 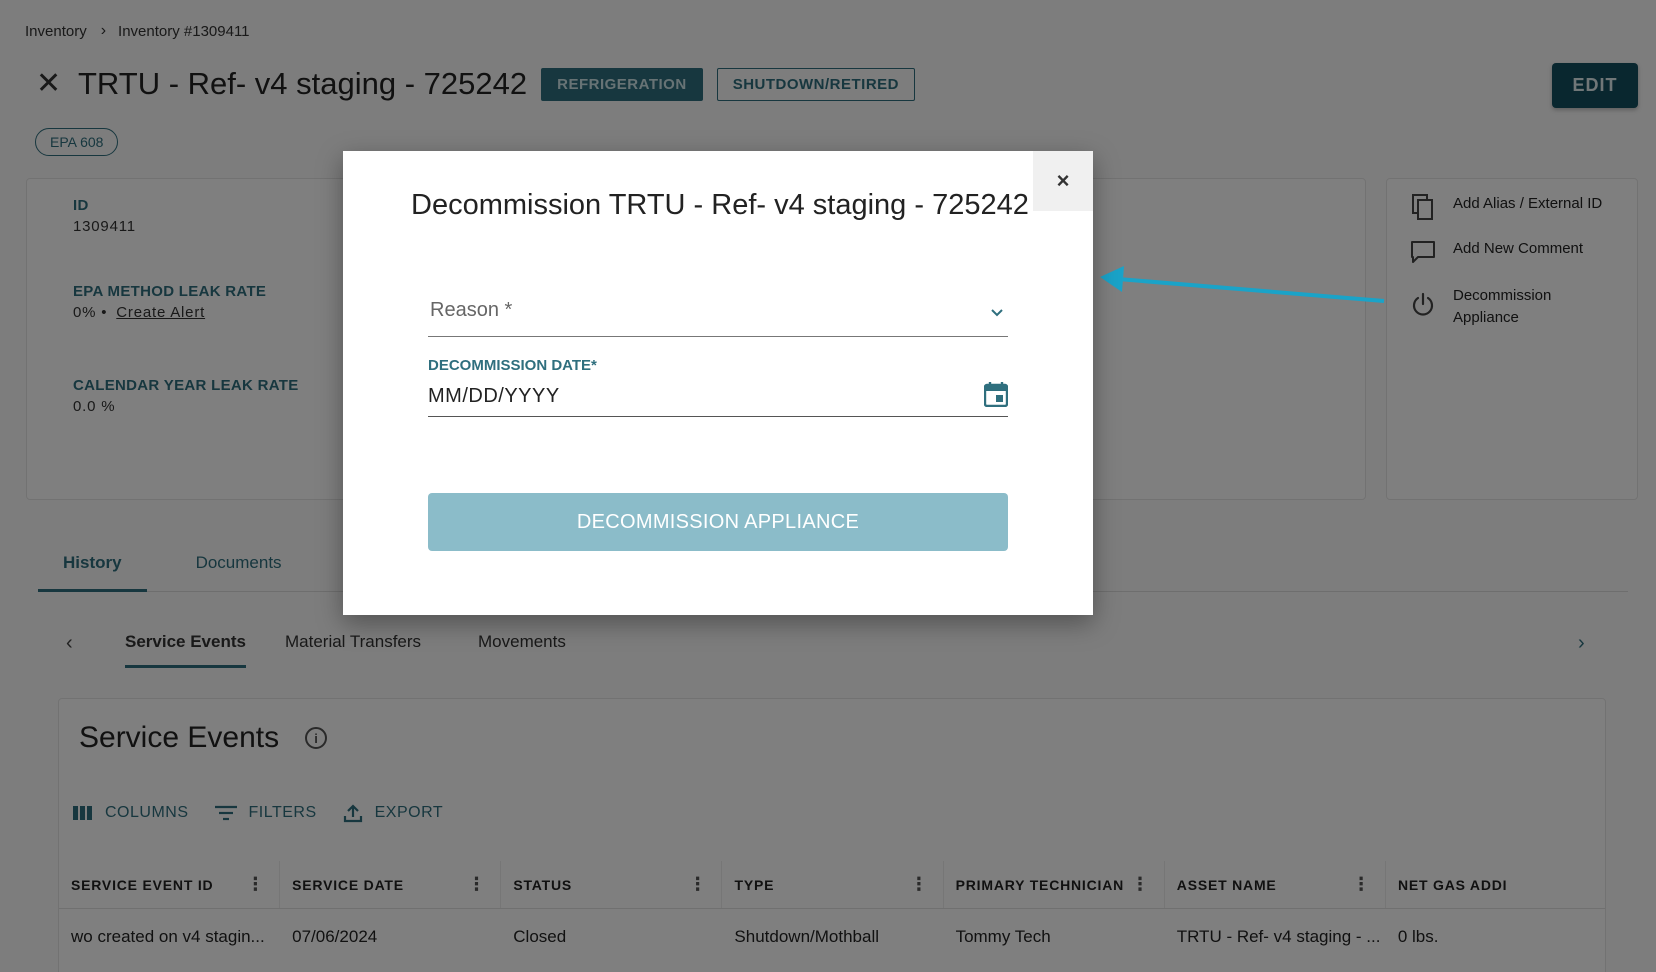 What do you see at coordinates (494, 396) in the screenshot?
I see `decommission-date-input: MM/DD/YYYY` at bounding box center [494, 396].